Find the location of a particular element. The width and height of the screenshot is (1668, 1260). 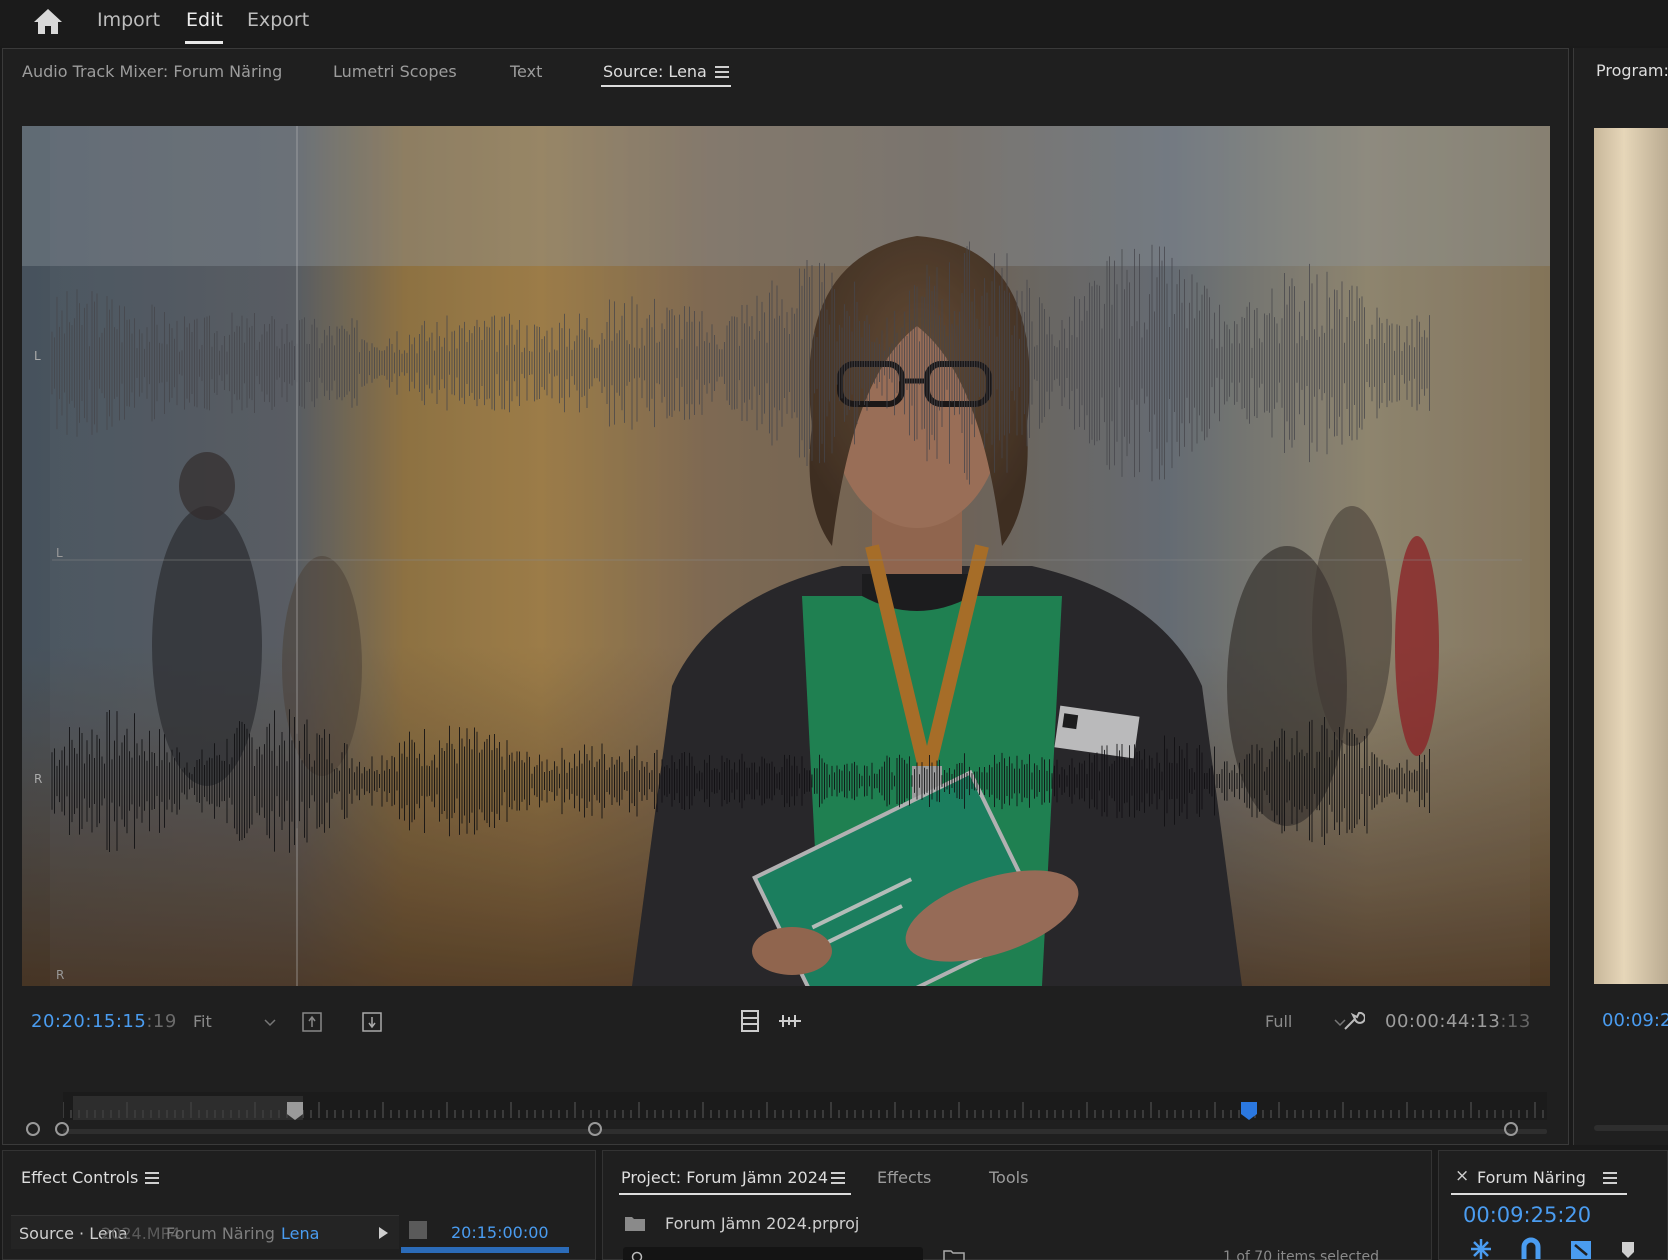

in-out-range is located at coordinates (188, 1108).